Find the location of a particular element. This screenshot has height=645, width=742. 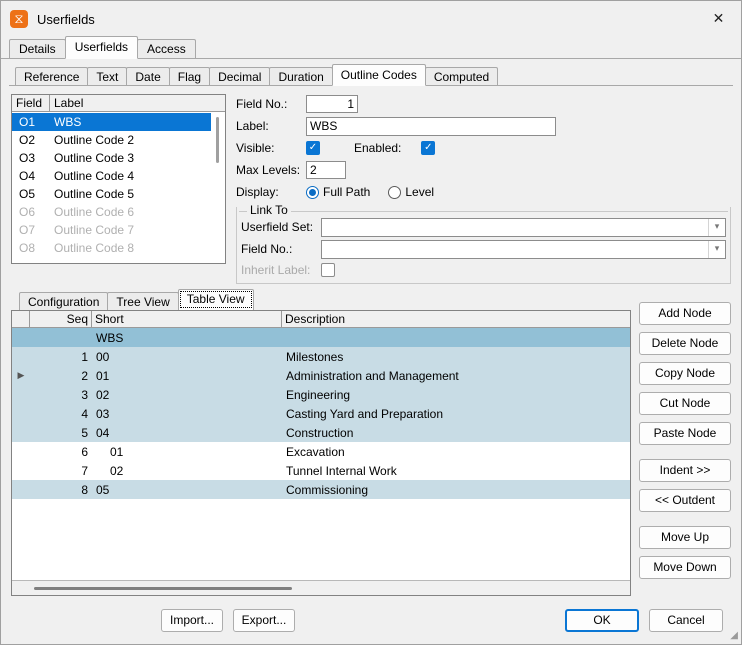

copy-node-button: Copy Node is located at coordinates (685, 373).